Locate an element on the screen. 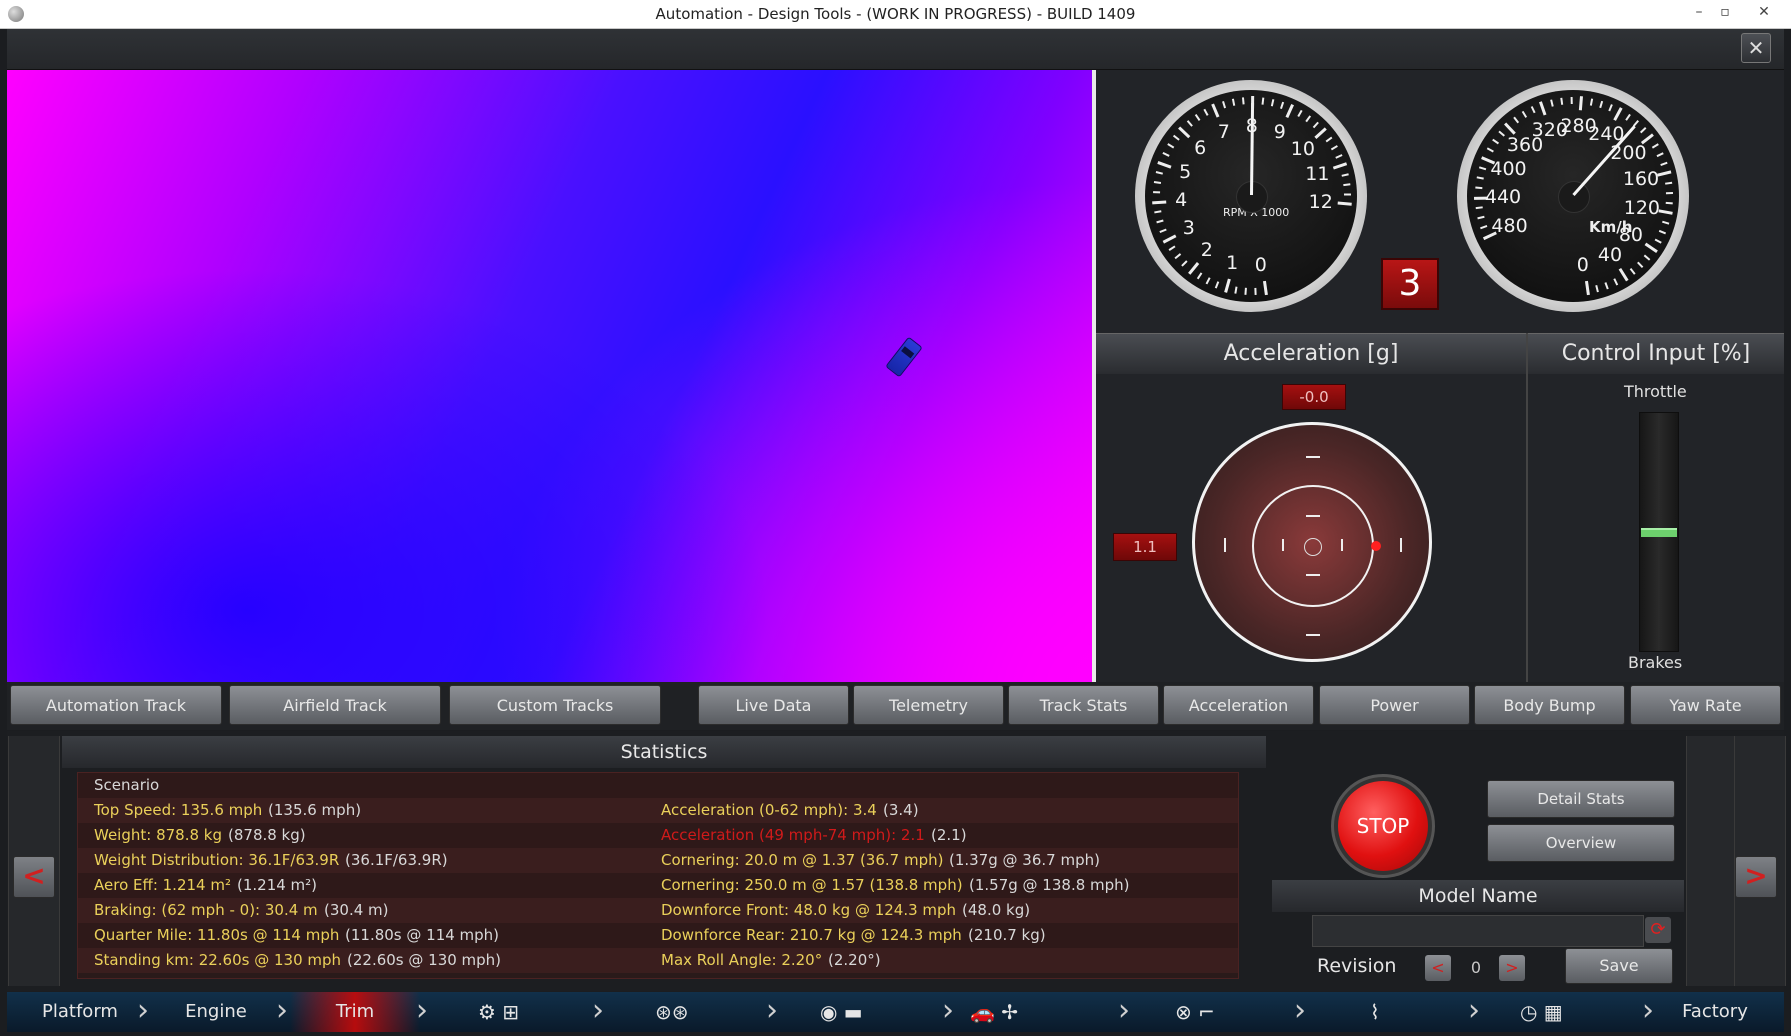 The width and height of the screenshot is (1791, 1036). tab-acceleration: Acceleration is located at coordinates (1238, 705).